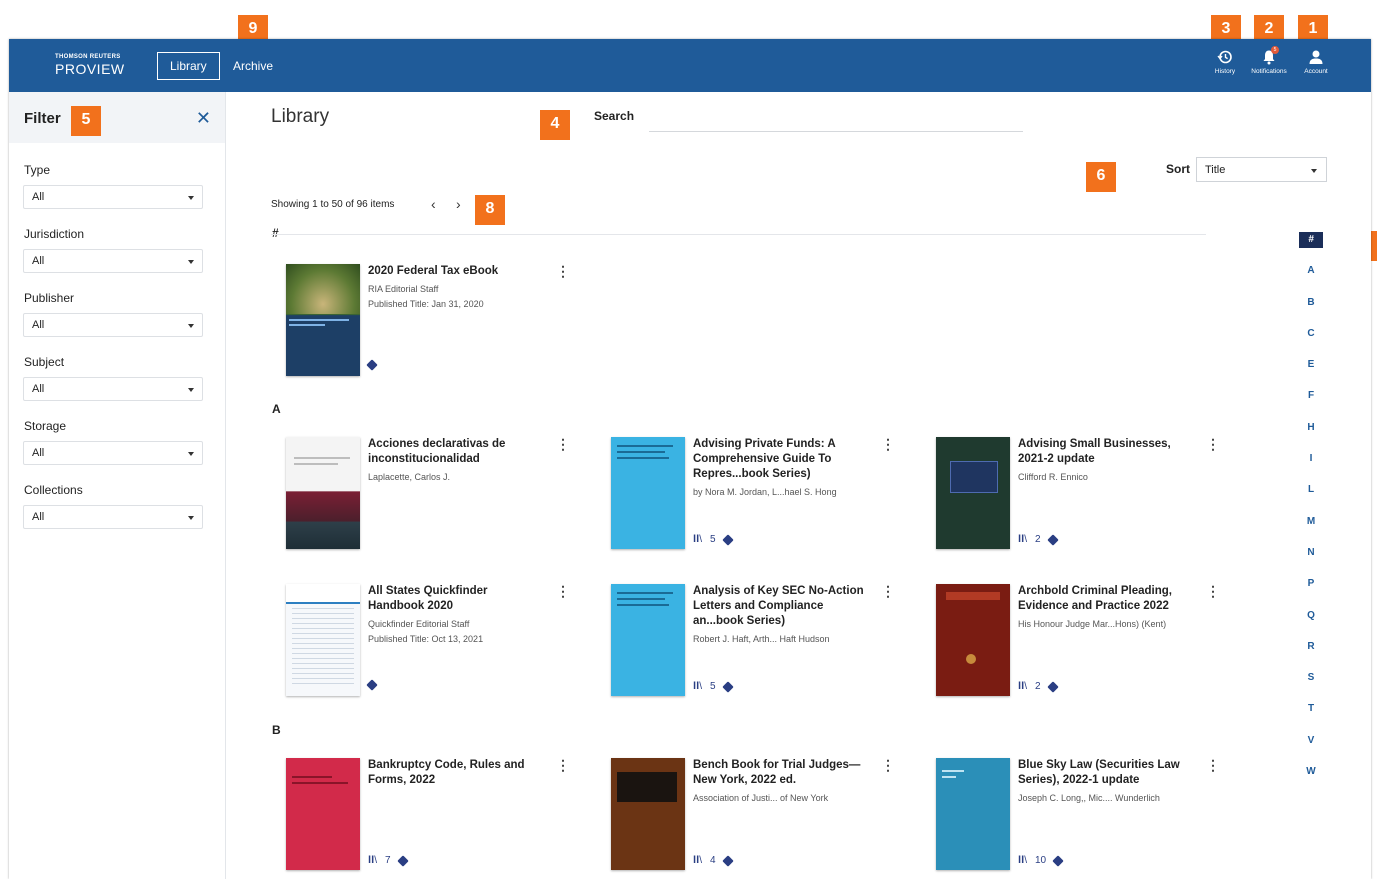 This screenshot has width=1386, height=879. I want to click on filter-select-jurisdiction: All, so click(113, 261).